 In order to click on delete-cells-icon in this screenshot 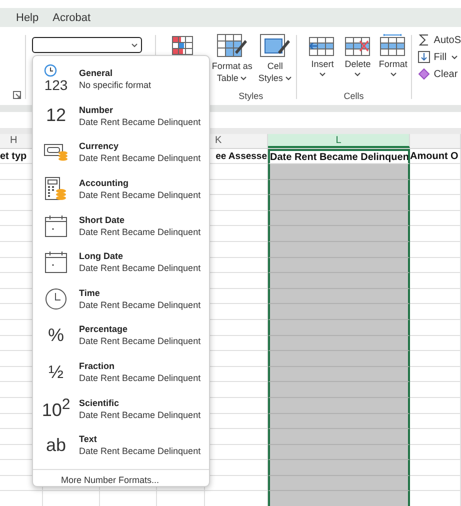, I will do `click(357, 46)`.